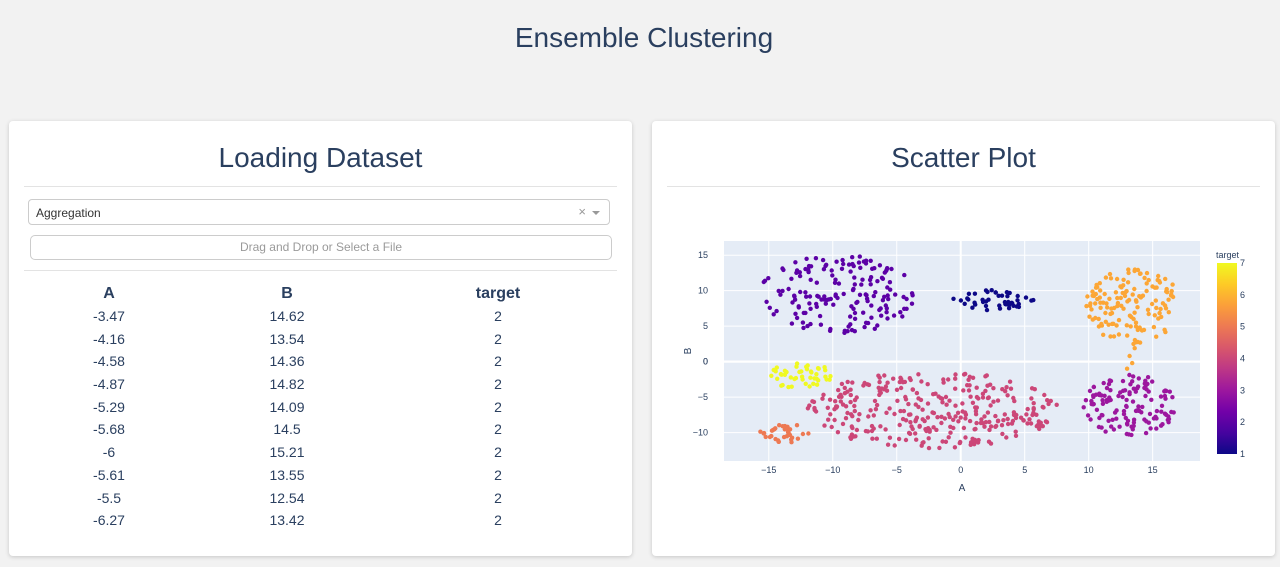  I want to click on table-cell: 14.09, so click(287, 406).